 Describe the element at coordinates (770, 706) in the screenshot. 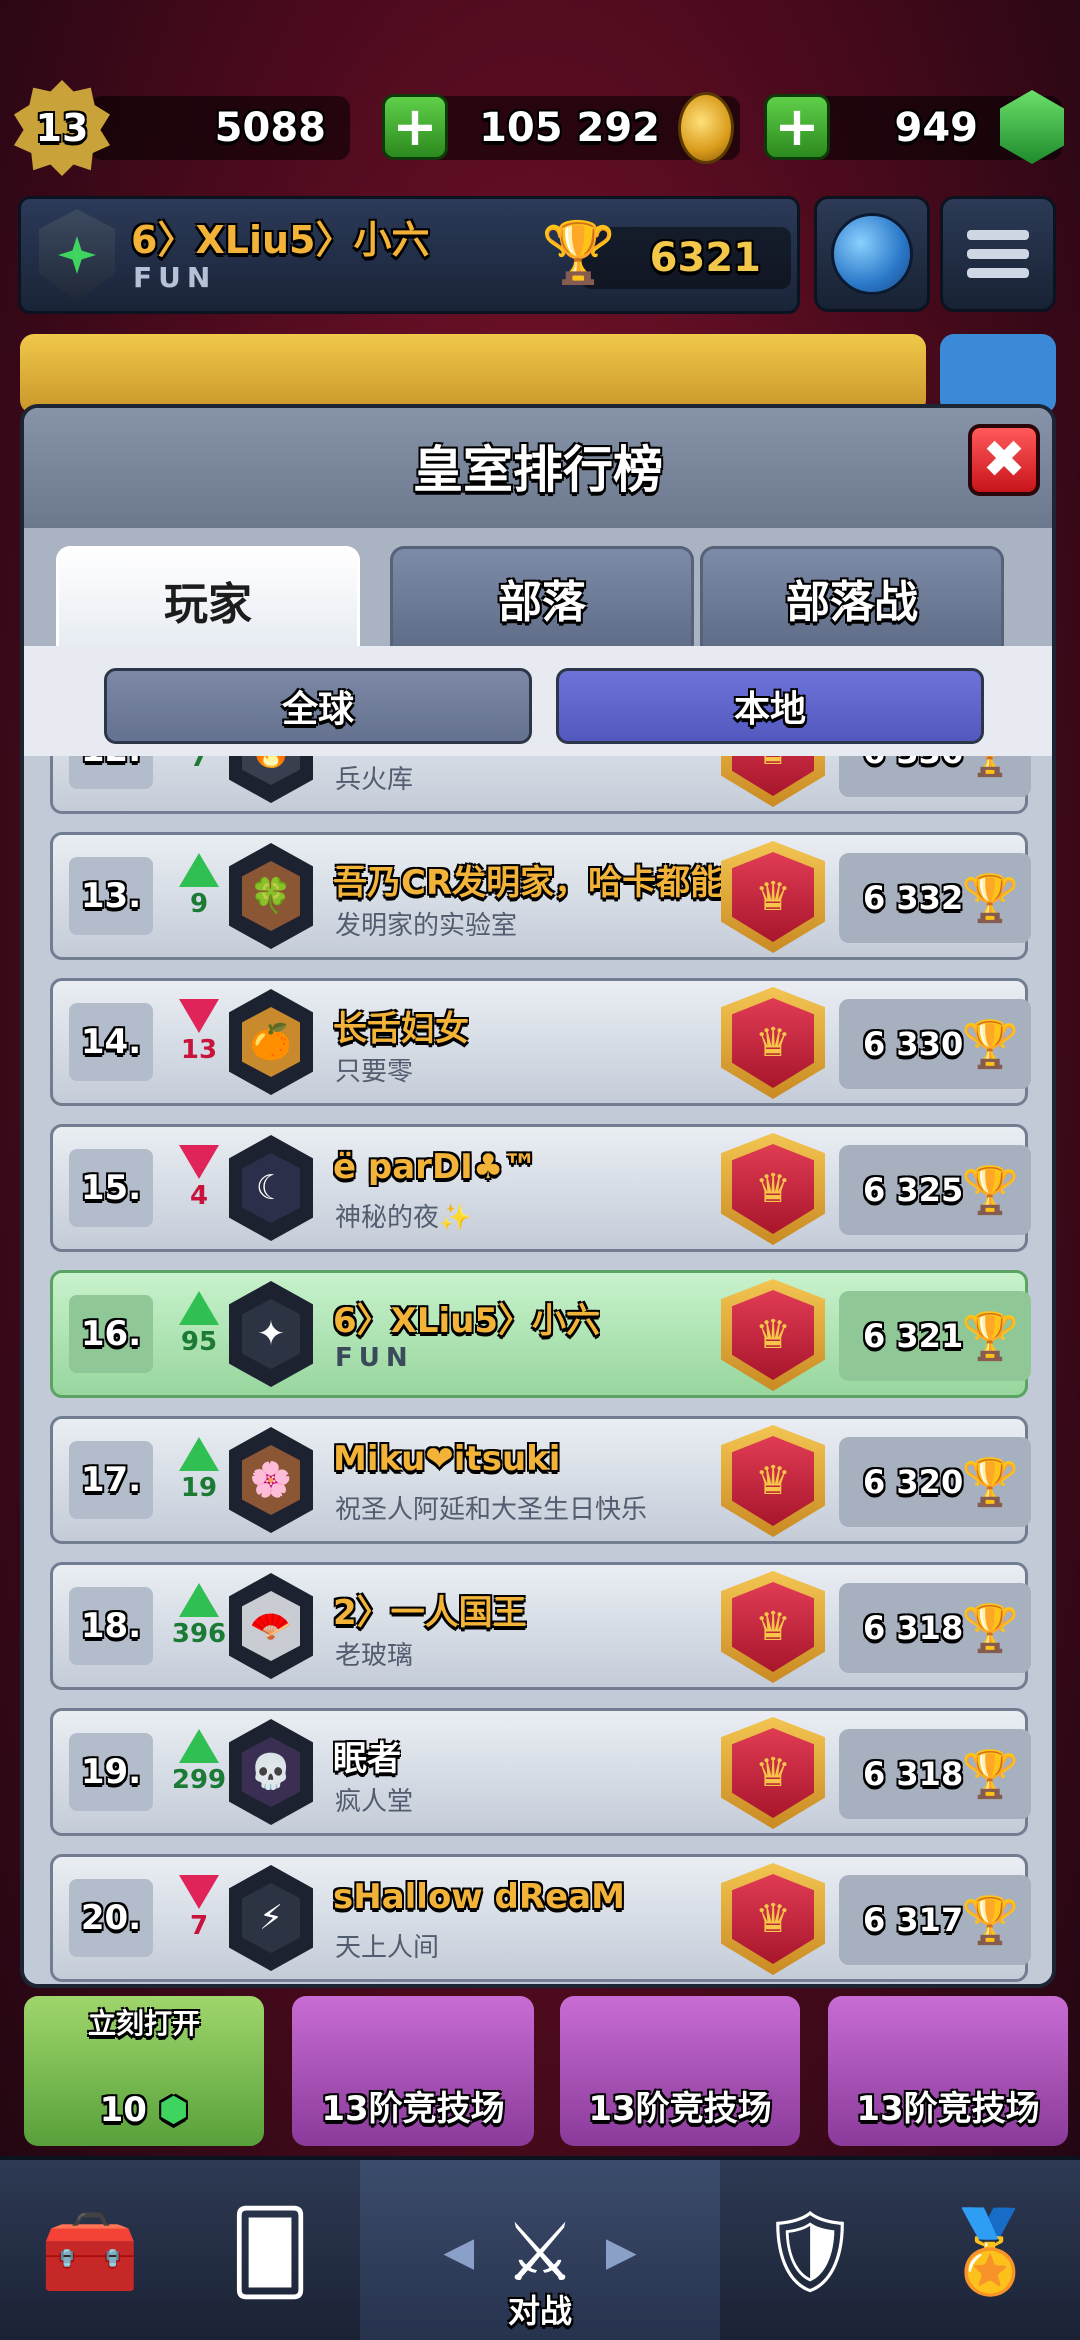

I see `filter-local: 本地` at that location.